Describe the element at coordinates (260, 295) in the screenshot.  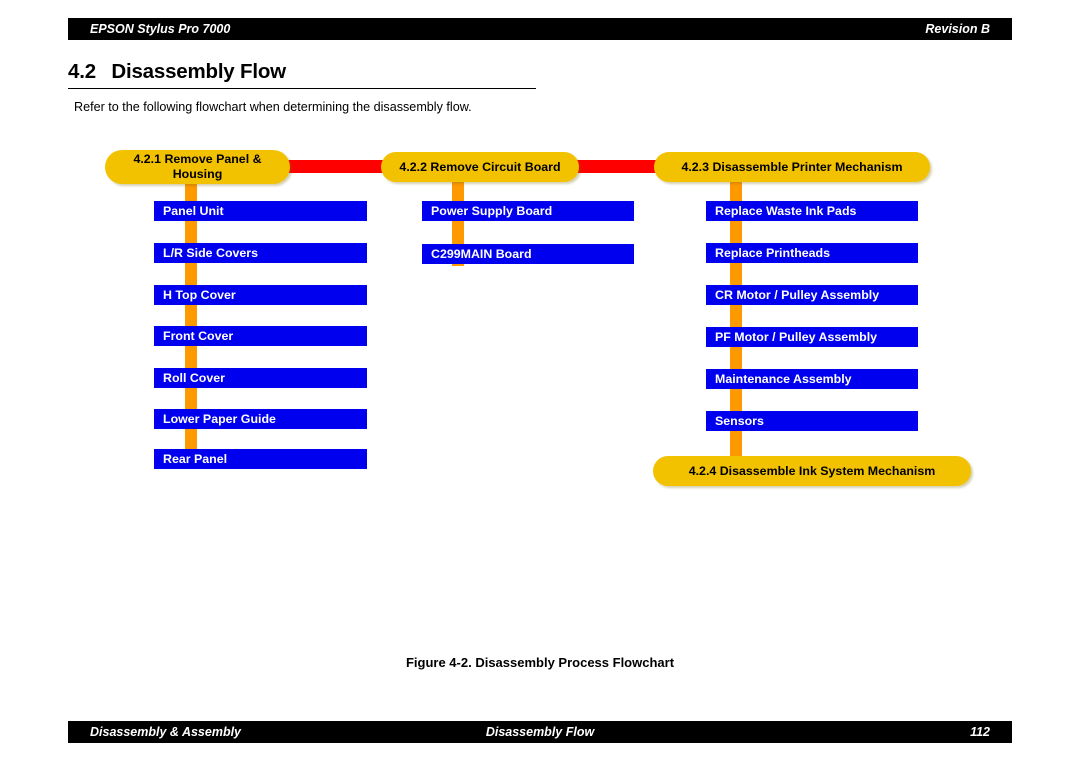
I see `step-box: H Top Cover` at that location.